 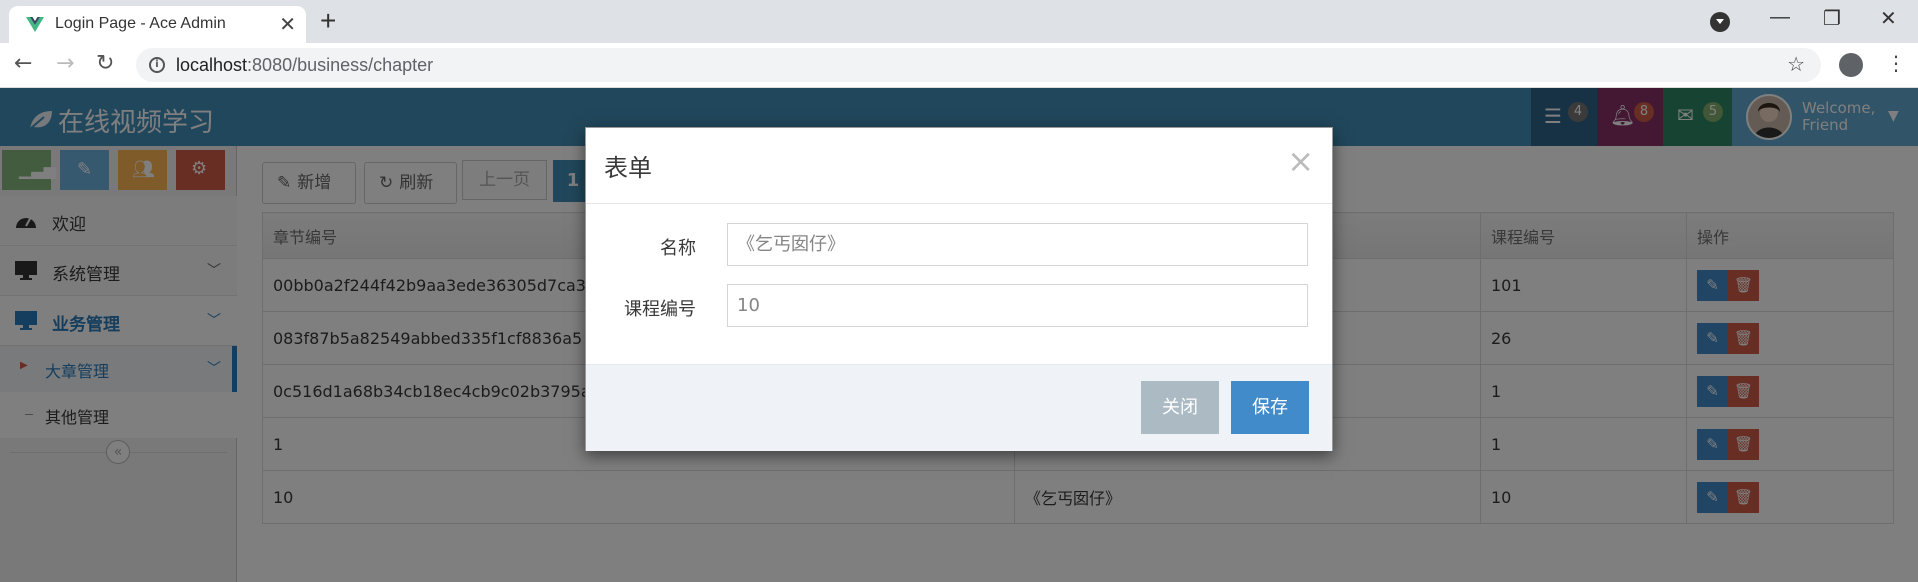 I want to click on restore-icon: ❐, so click(x=1832, y=18).